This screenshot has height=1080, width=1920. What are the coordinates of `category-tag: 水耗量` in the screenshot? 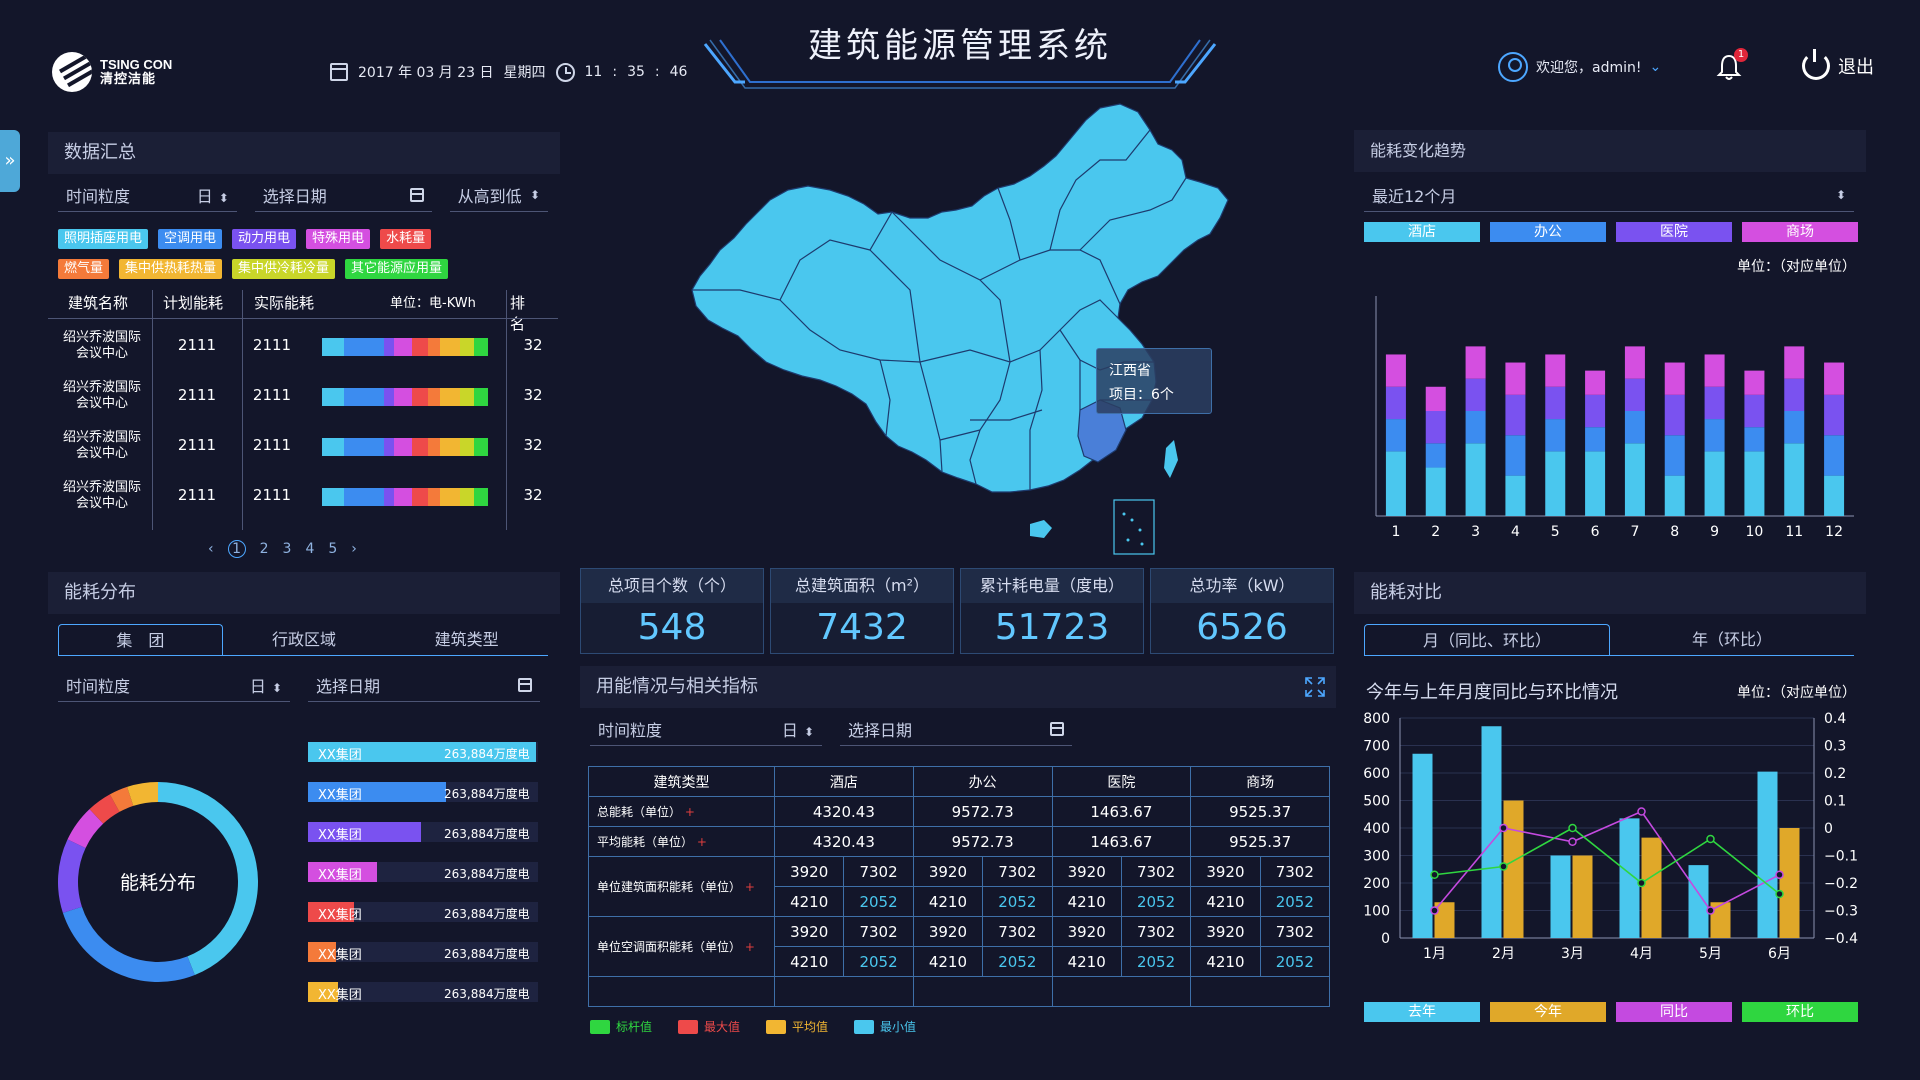 It's located at (406, 239).